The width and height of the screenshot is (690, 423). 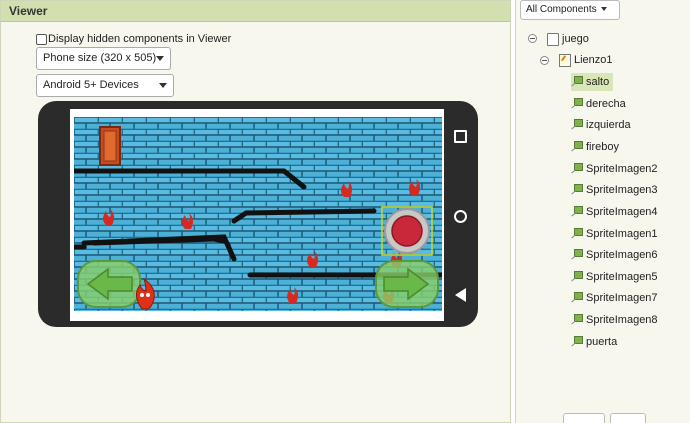 What do you see at coordinates (100, 58) in the screenshot?
I see `phone-size-value: Phone size (320 x 505)` at bounding box center [100, 58].